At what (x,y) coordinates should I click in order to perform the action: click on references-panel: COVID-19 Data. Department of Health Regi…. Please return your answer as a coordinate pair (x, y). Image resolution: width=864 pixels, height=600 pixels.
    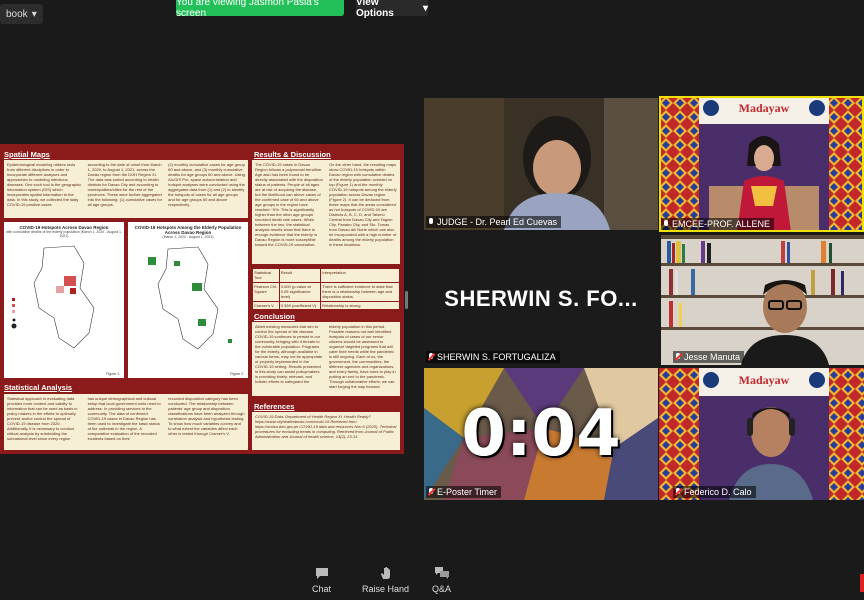
    Looking at the image, I should click on (326, 431).